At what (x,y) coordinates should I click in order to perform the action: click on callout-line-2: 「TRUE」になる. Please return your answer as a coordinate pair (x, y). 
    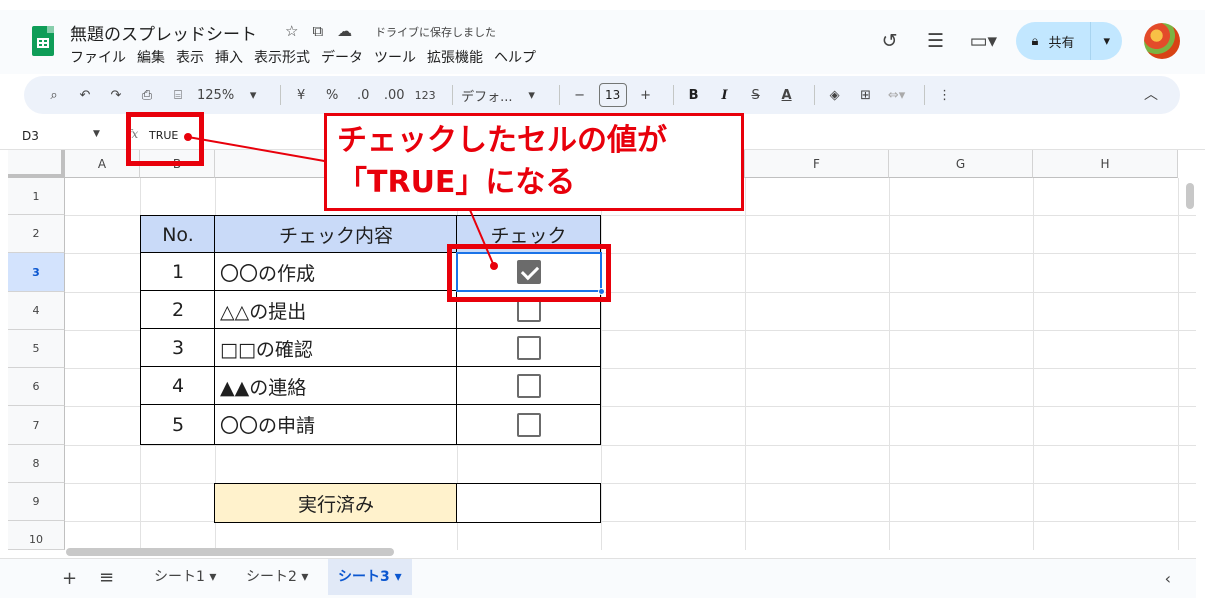
    Looking at the image, I should click on (456, 182).